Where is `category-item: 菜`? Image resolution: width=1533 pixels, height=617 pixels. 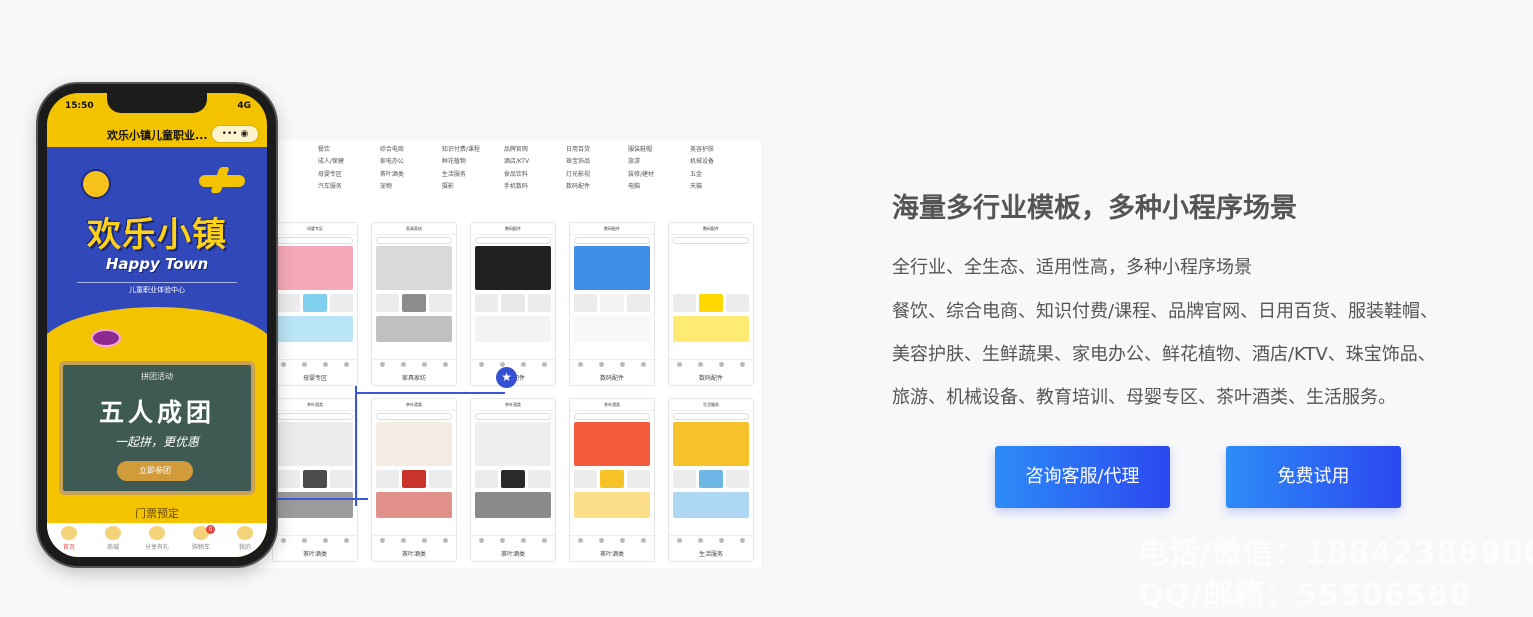 category-item: 菜 is located at coordinates (295, 160).